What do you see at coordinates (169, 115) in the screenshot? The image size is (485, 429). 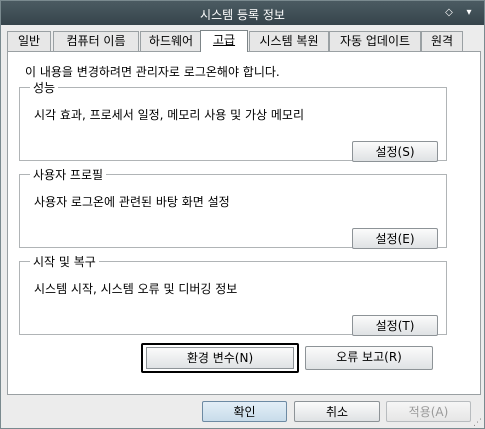 I see `performance-description: 시각 효과, 프로세서 일정, 메모리 사용 및 가상 메모리` at bounding box center [169, 115].